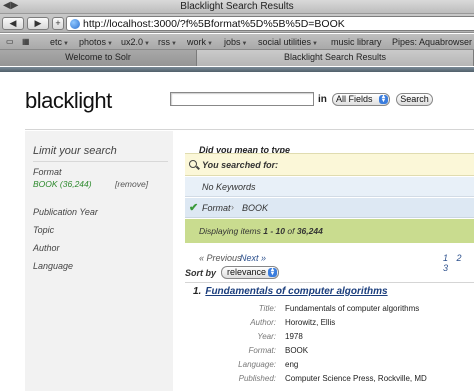  I want to click on facet-remove-link: [remove], so click(131, 184).